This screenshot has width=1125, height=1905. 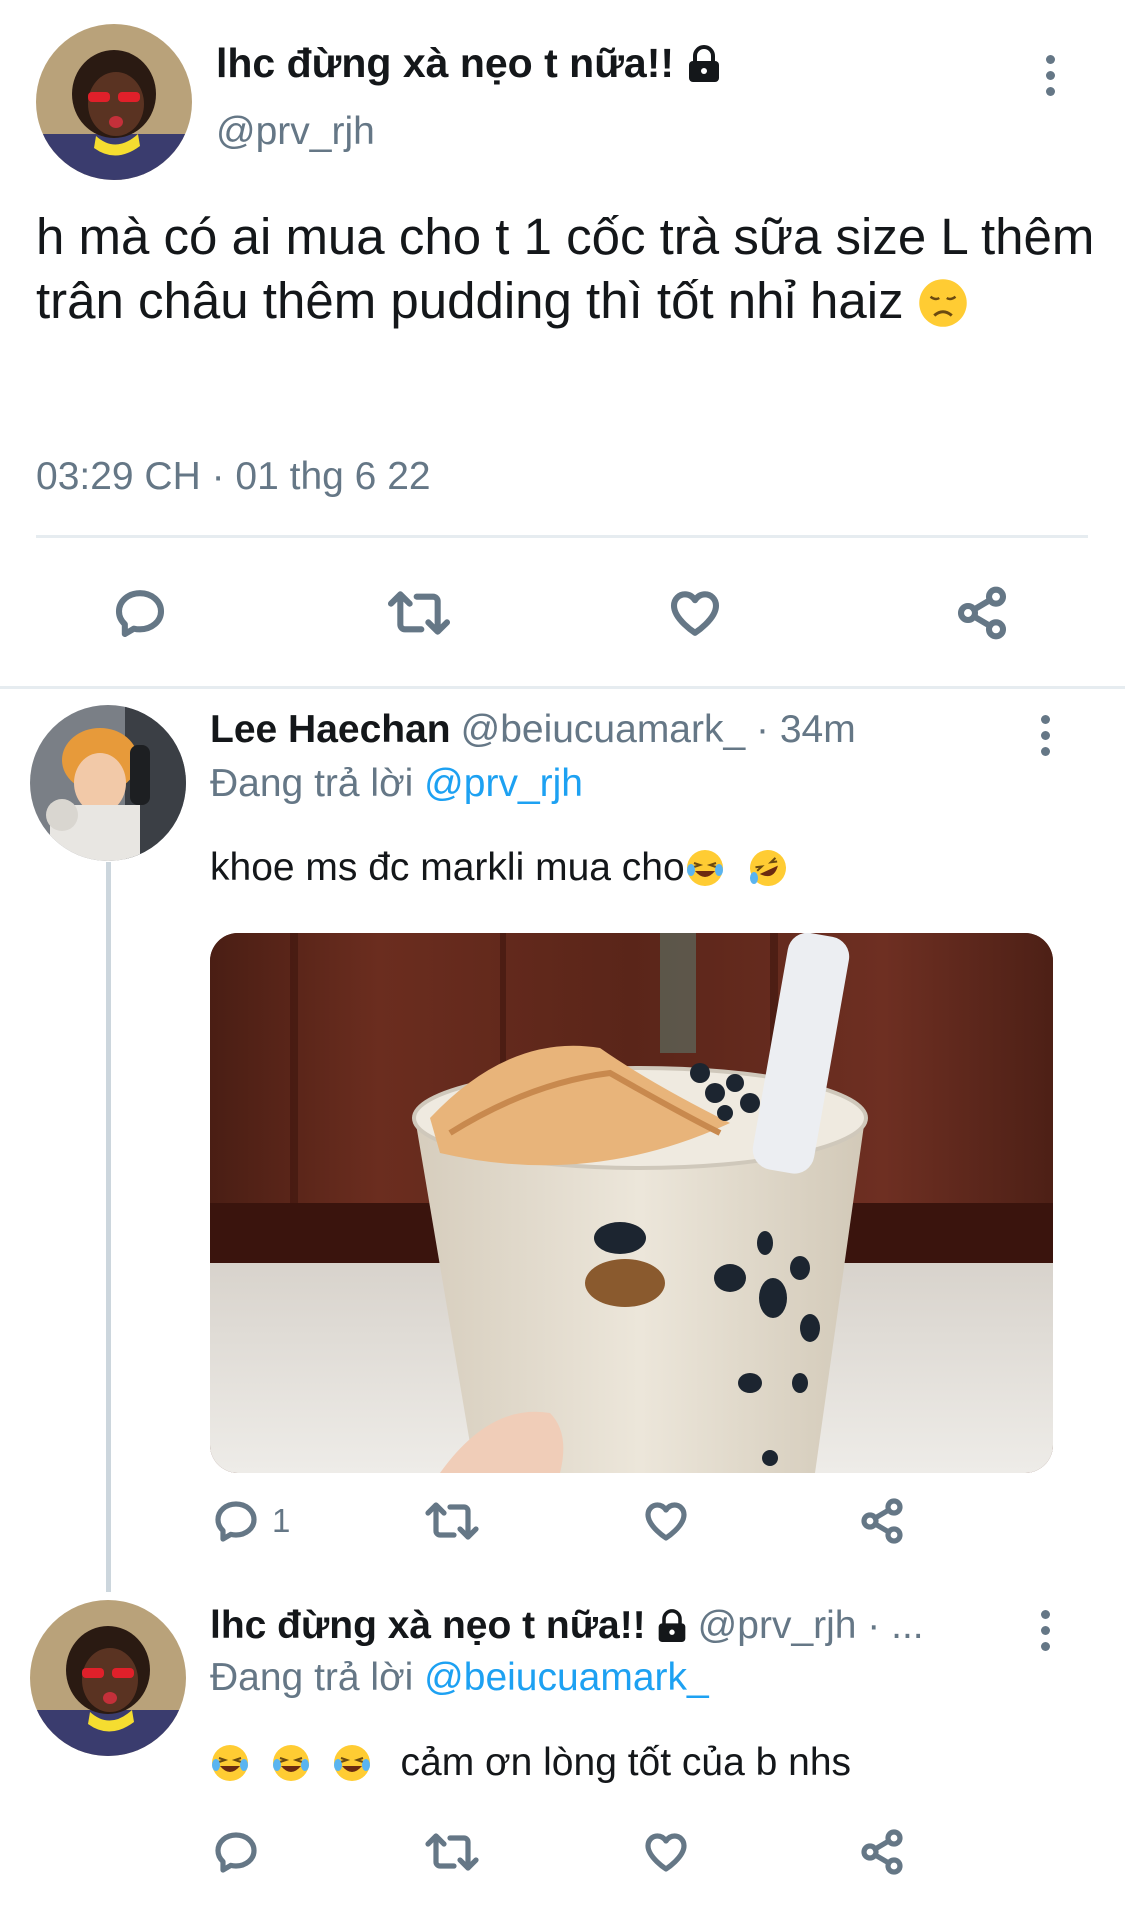 What do you see at coordinates (445, 63) in the screenshot?
I see `main-display-name: lhc đừng xà nẹo t nữa!!` at bounding box center [445, 63].